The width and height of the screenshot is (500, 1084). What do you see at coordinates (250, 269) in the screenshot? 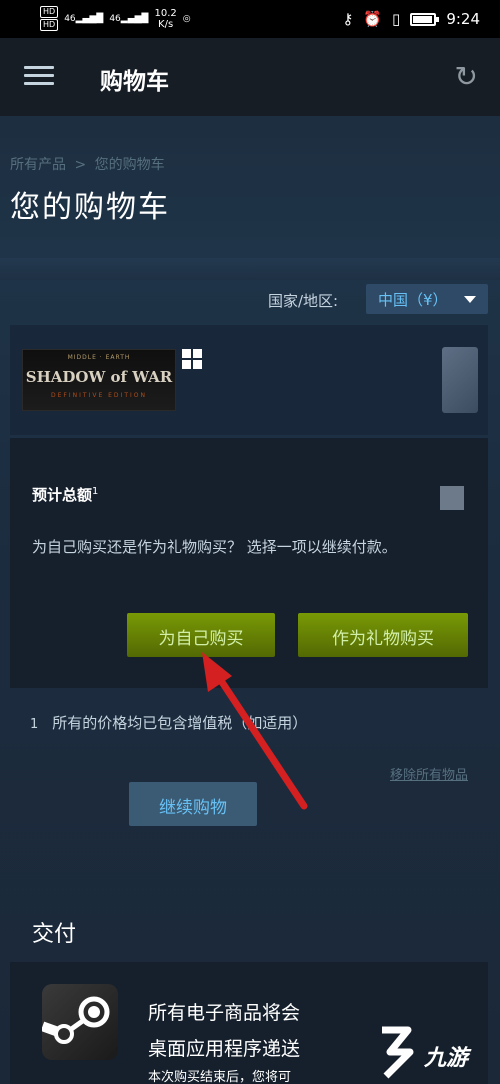
I see `section-divider` at bounding box center [250, 269].